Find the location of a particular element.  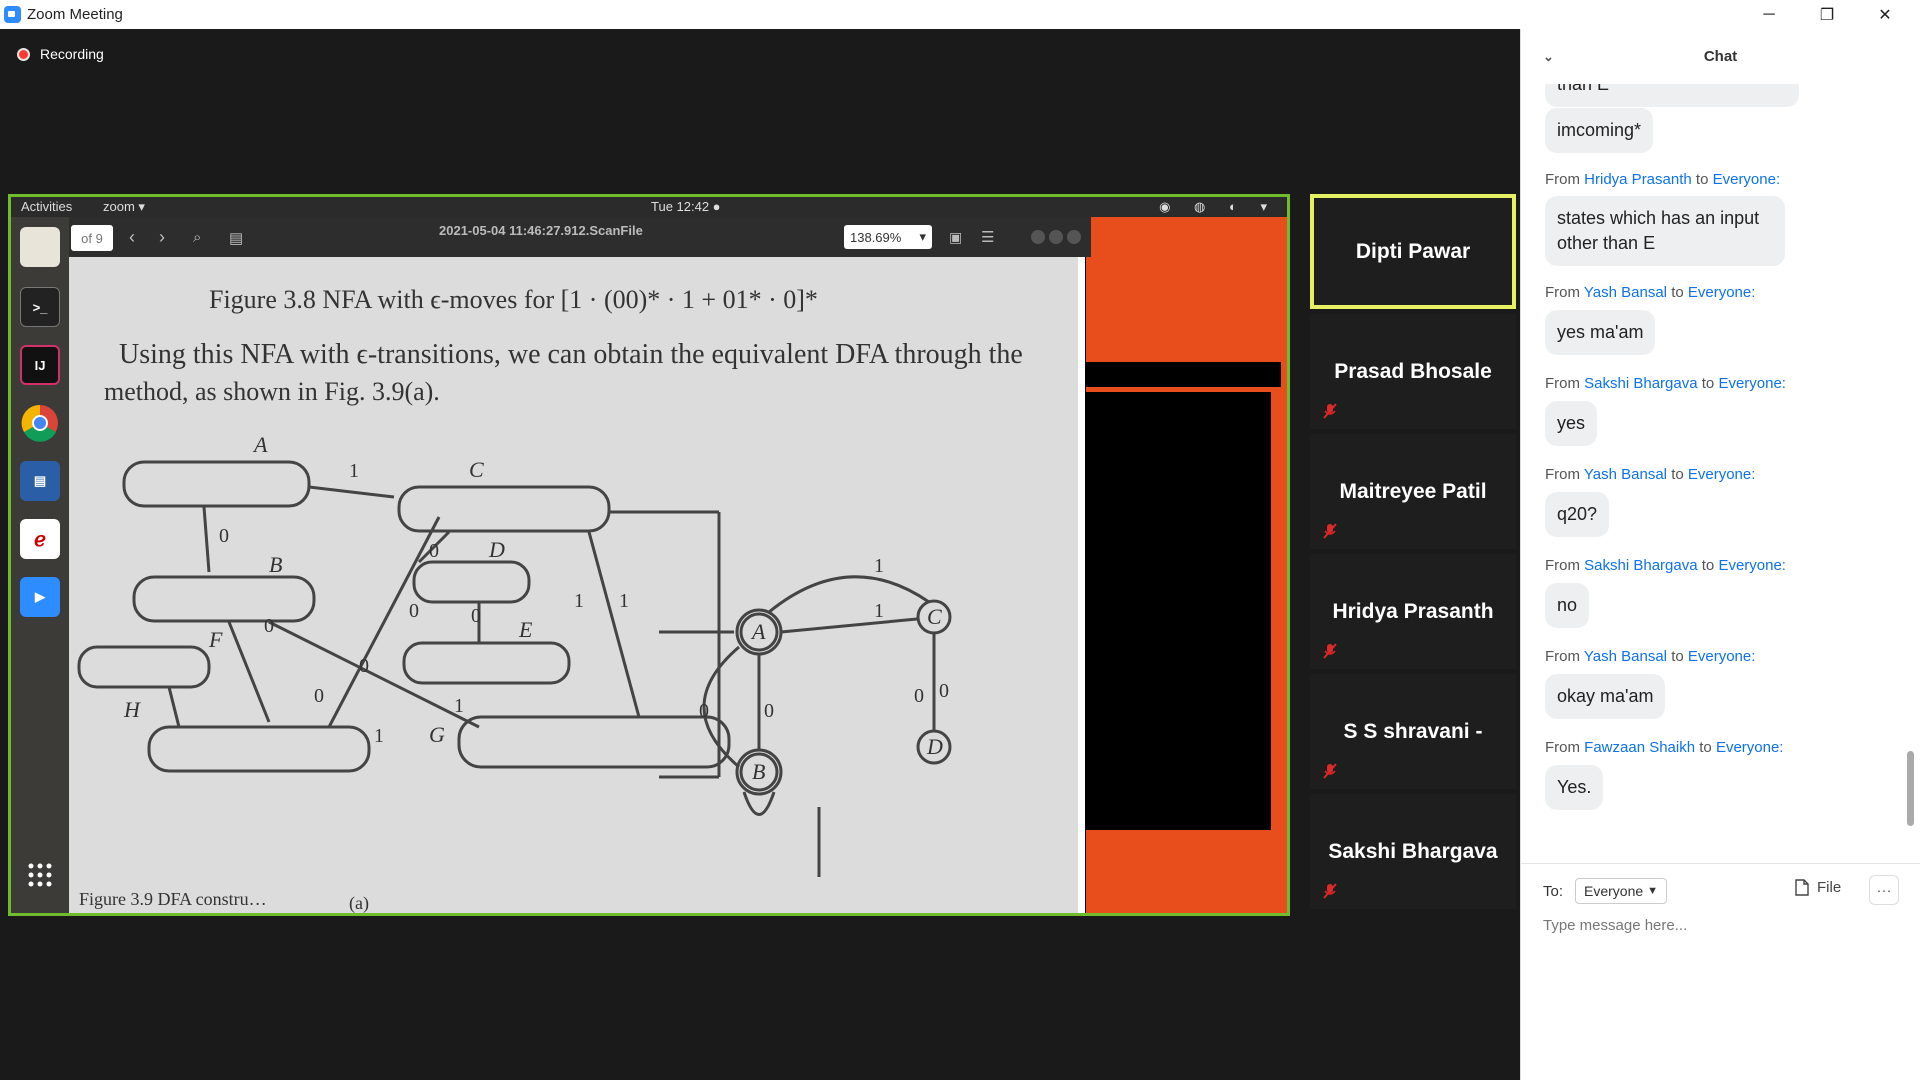

next-page-icon: › is located at coordinates (162, 237).